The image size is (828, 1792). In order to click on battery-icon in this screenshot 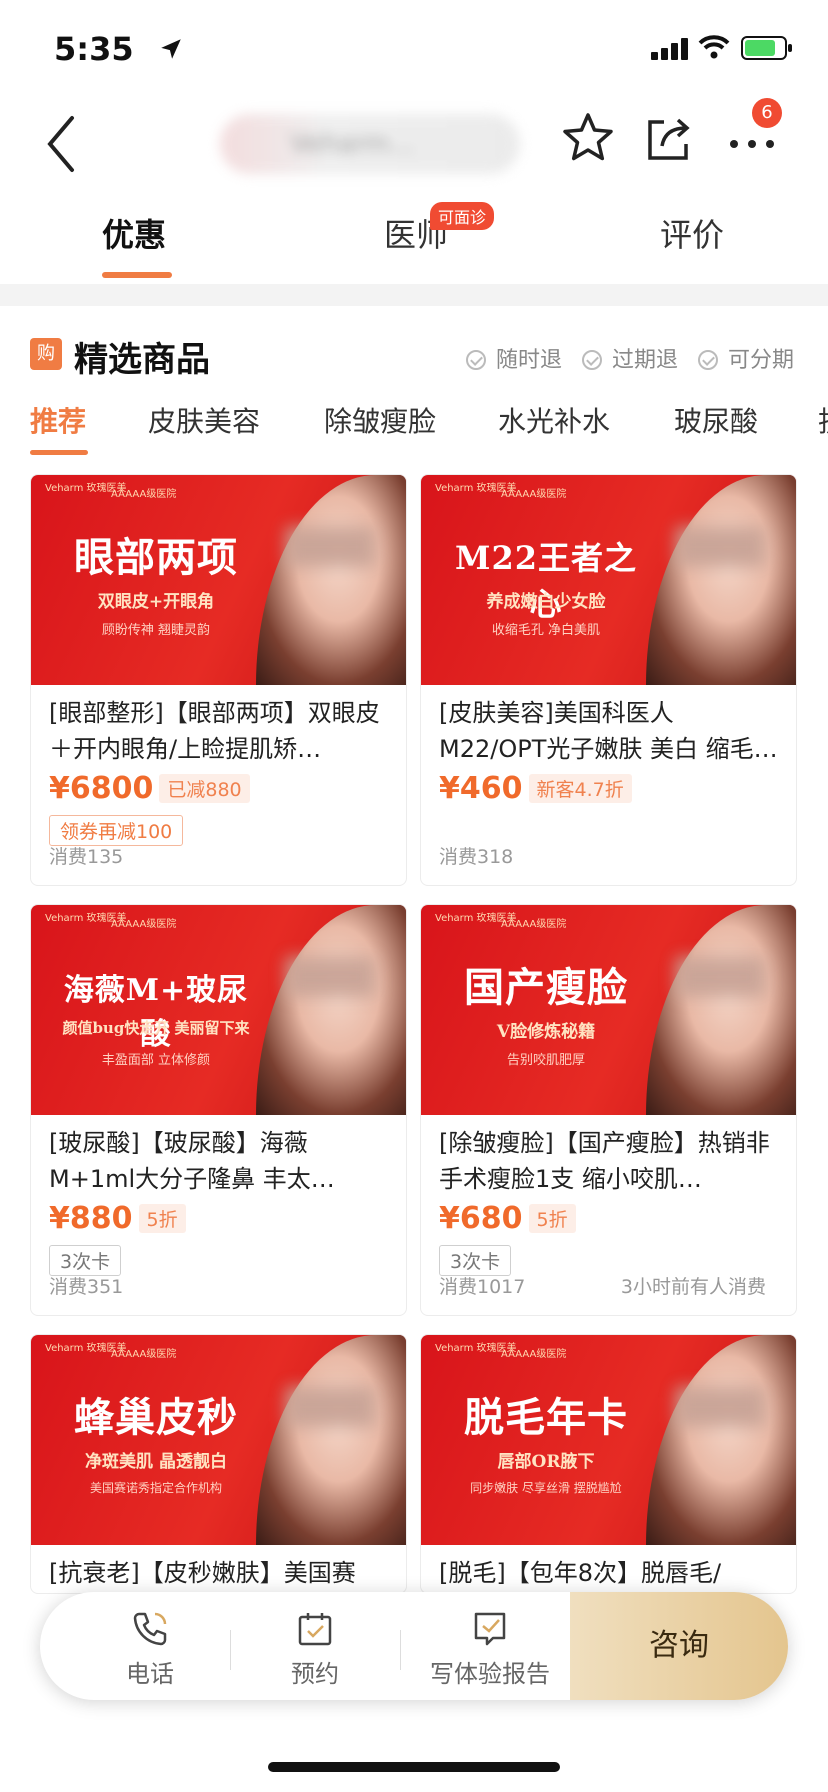, I will do `click(766, 48)`.